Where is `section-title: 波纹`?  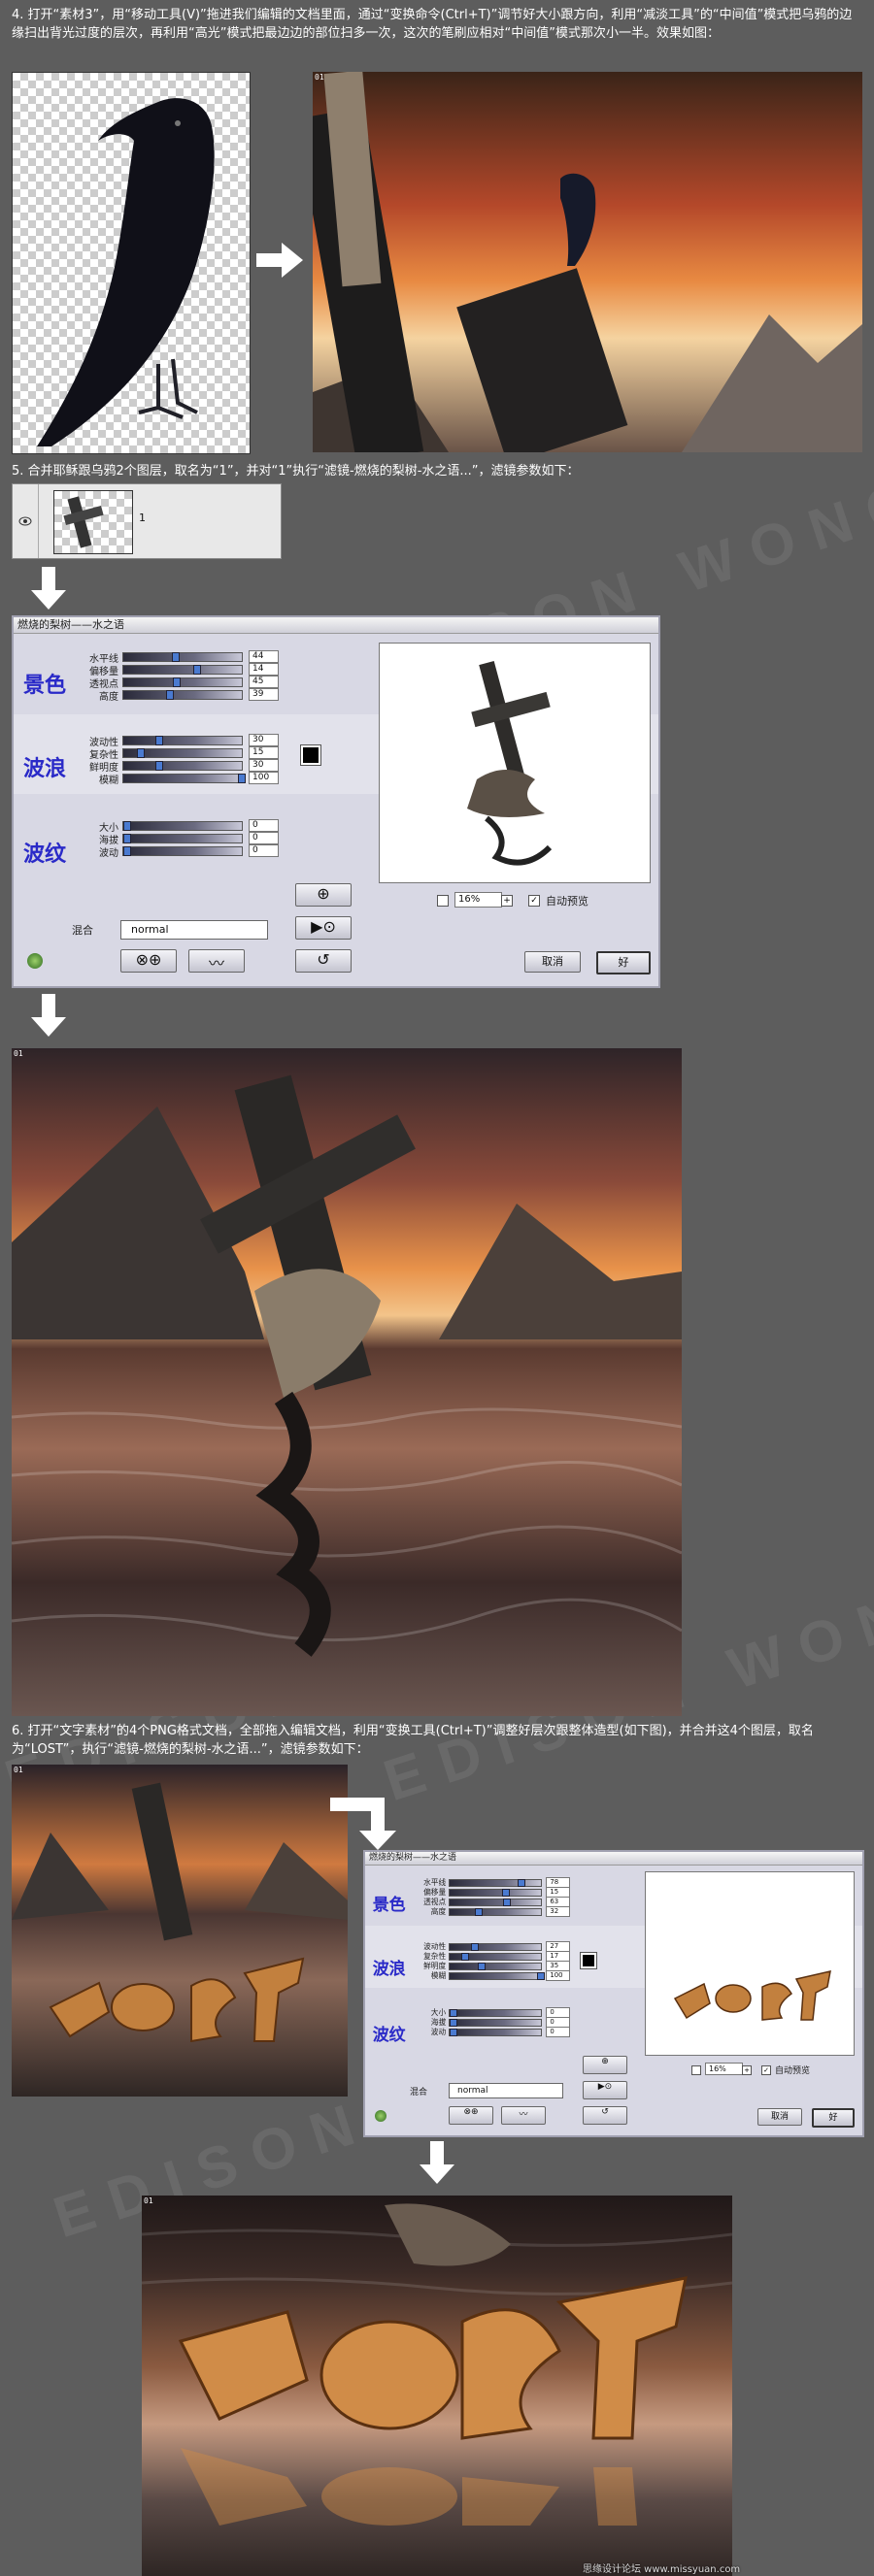
section-title: 波纹 is located at coordinates (389, 2035).